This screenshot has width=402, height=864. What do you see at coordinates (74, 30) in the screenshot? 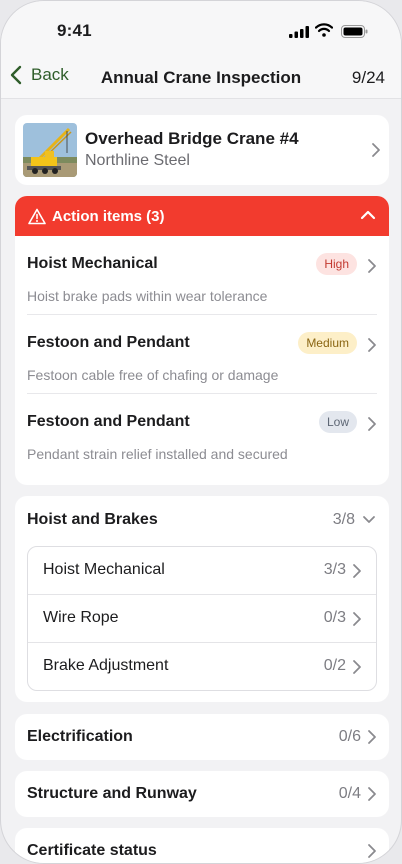
I see `status-time: 9:41` at bounding box center [74, 30].